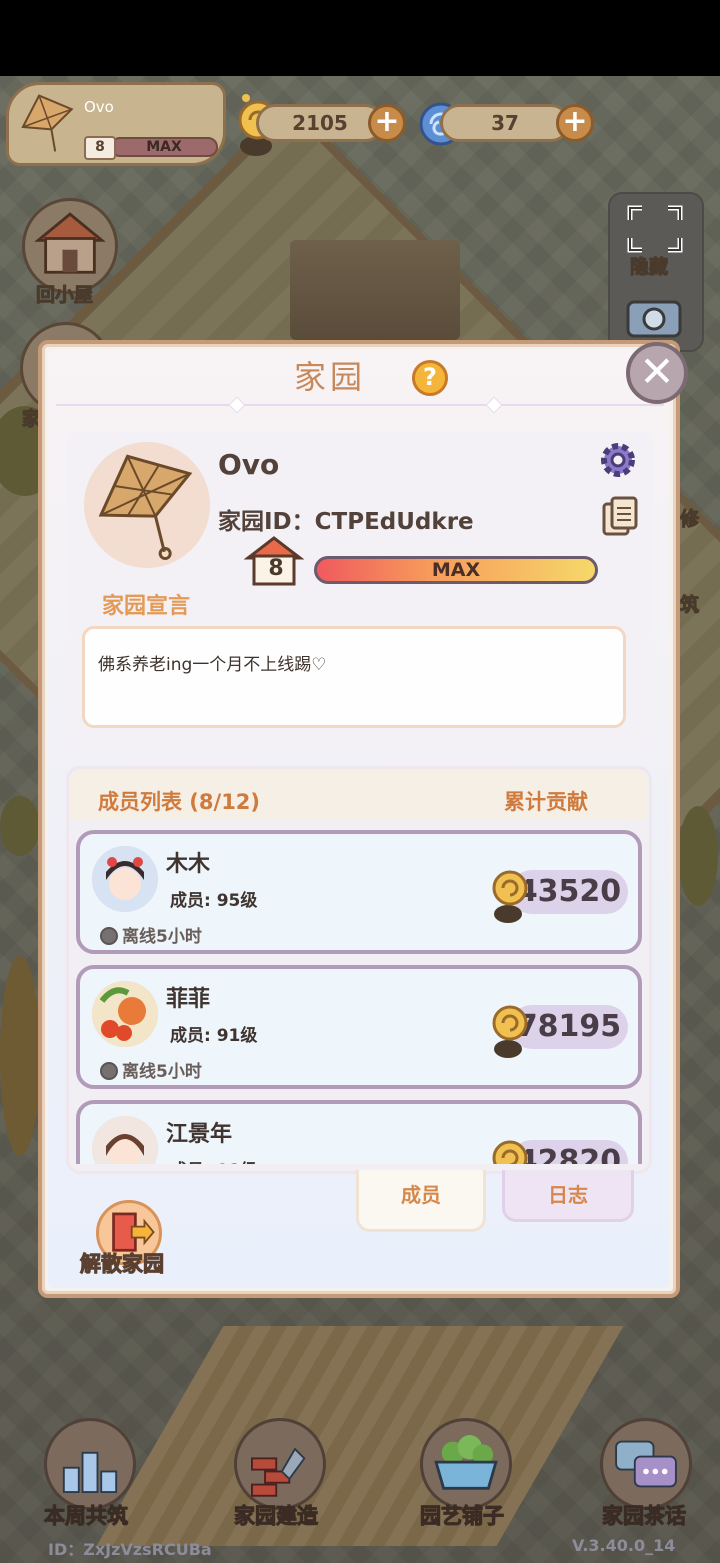 The height and width of the screenshot is (1563, 720). I want to click on garden-shop-button, so click(466, 1464).